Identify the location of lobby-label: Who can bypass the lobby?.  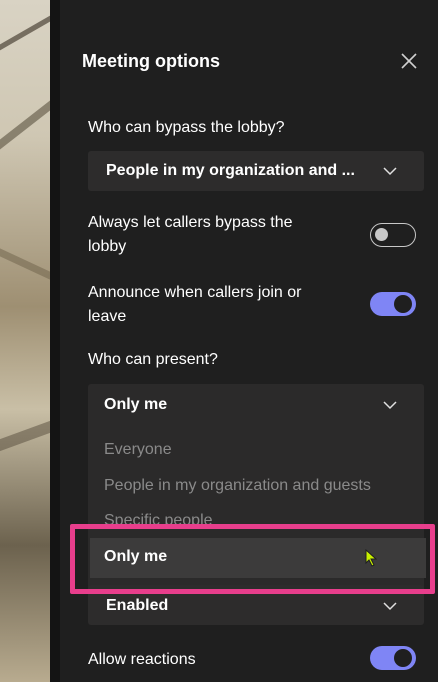
(186, 127).